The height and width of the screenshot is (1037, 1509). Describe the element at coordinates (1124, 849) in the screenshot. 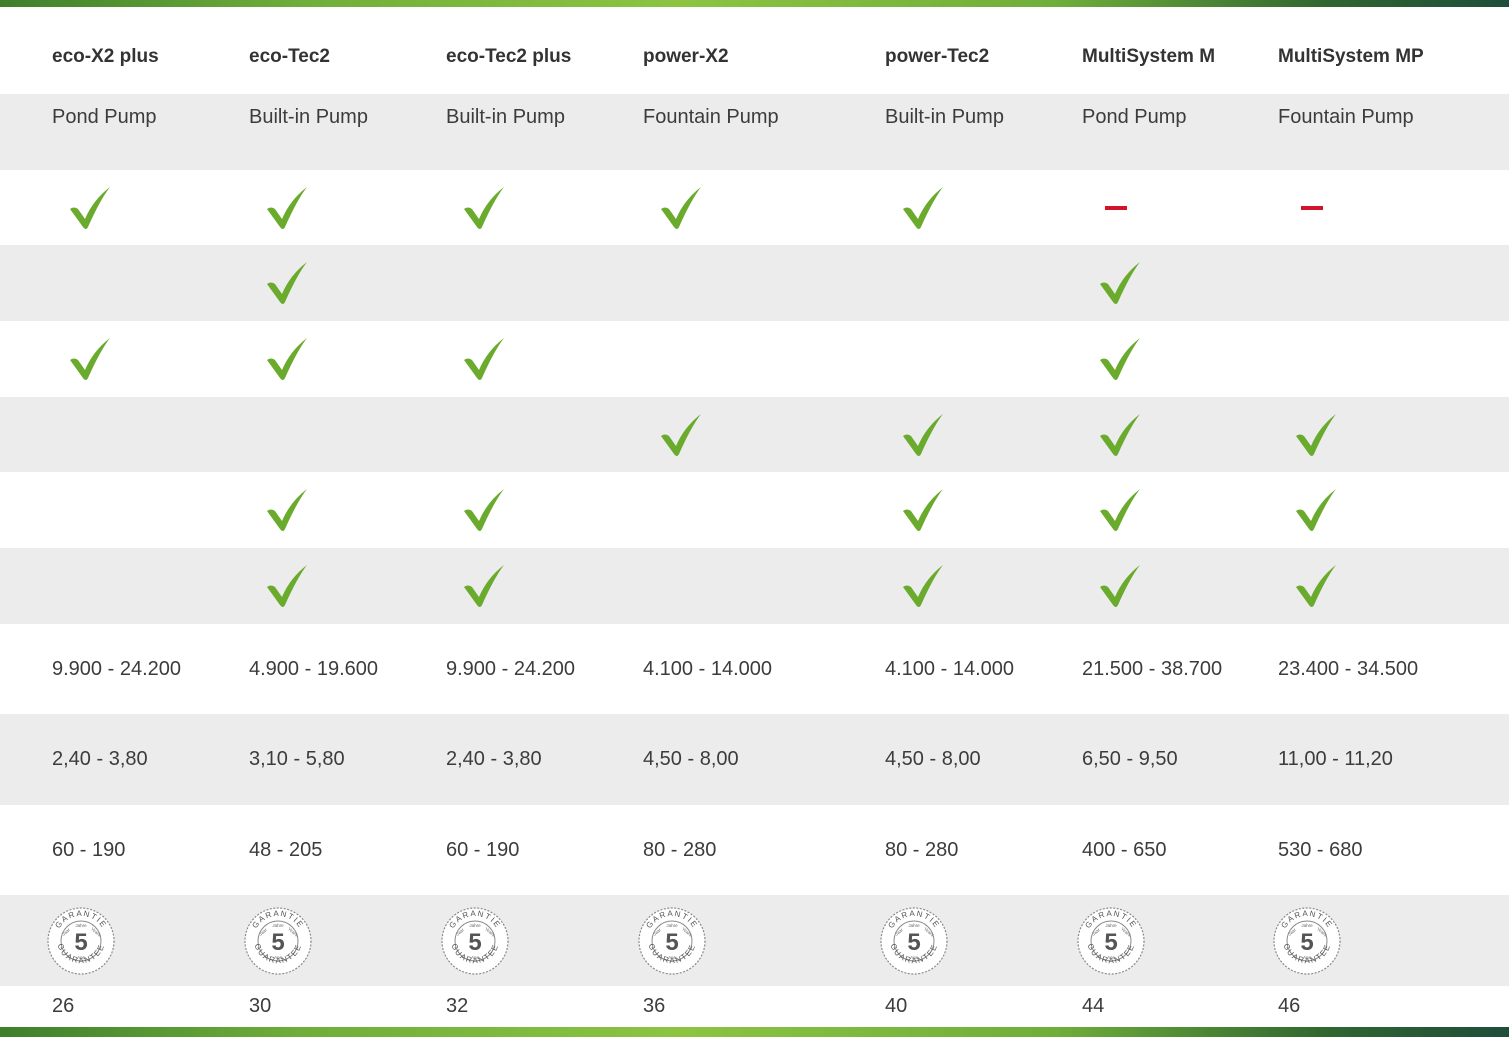

I see `value-cell: 400 - 650` at that location.